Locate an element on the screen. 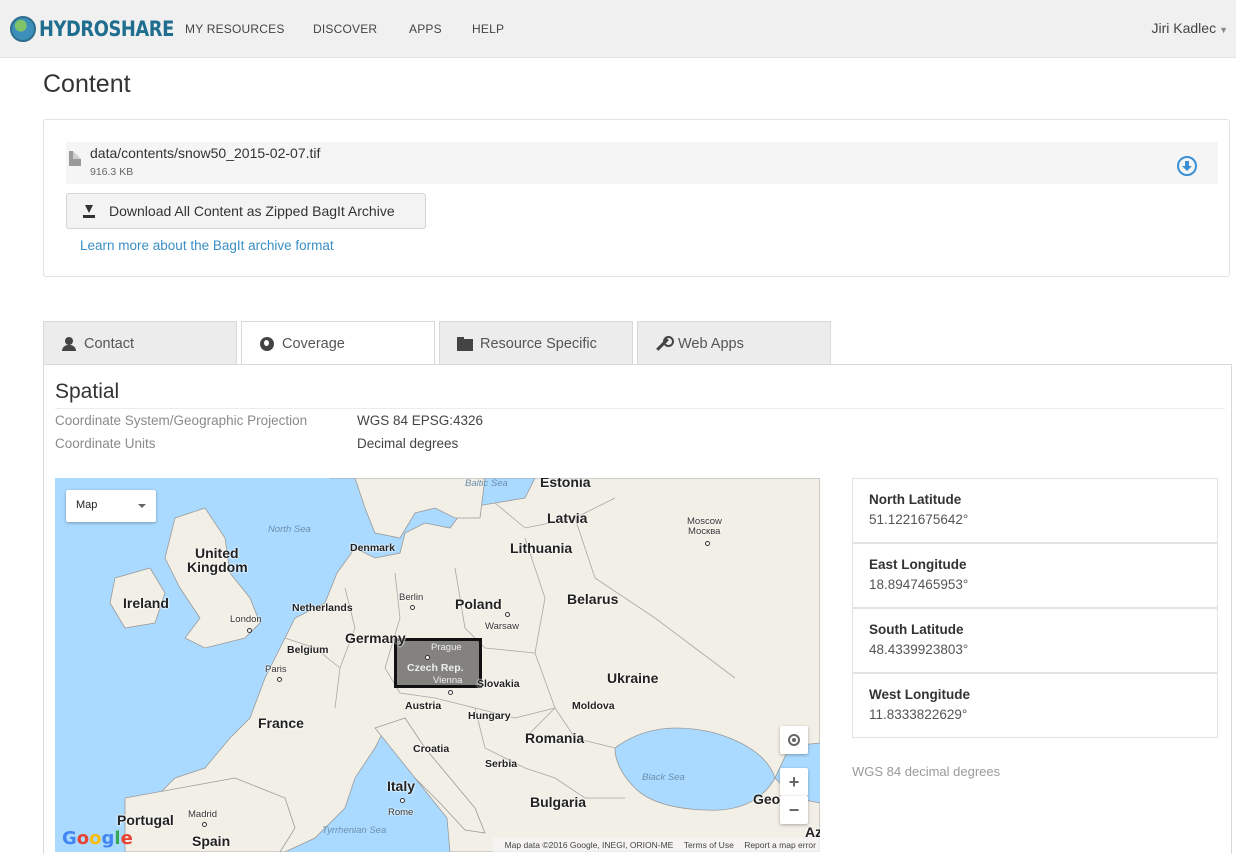 This screenshot has width=1236, height=854. user-name: Jiri Kadlec is located at coordinates (1184, 28).